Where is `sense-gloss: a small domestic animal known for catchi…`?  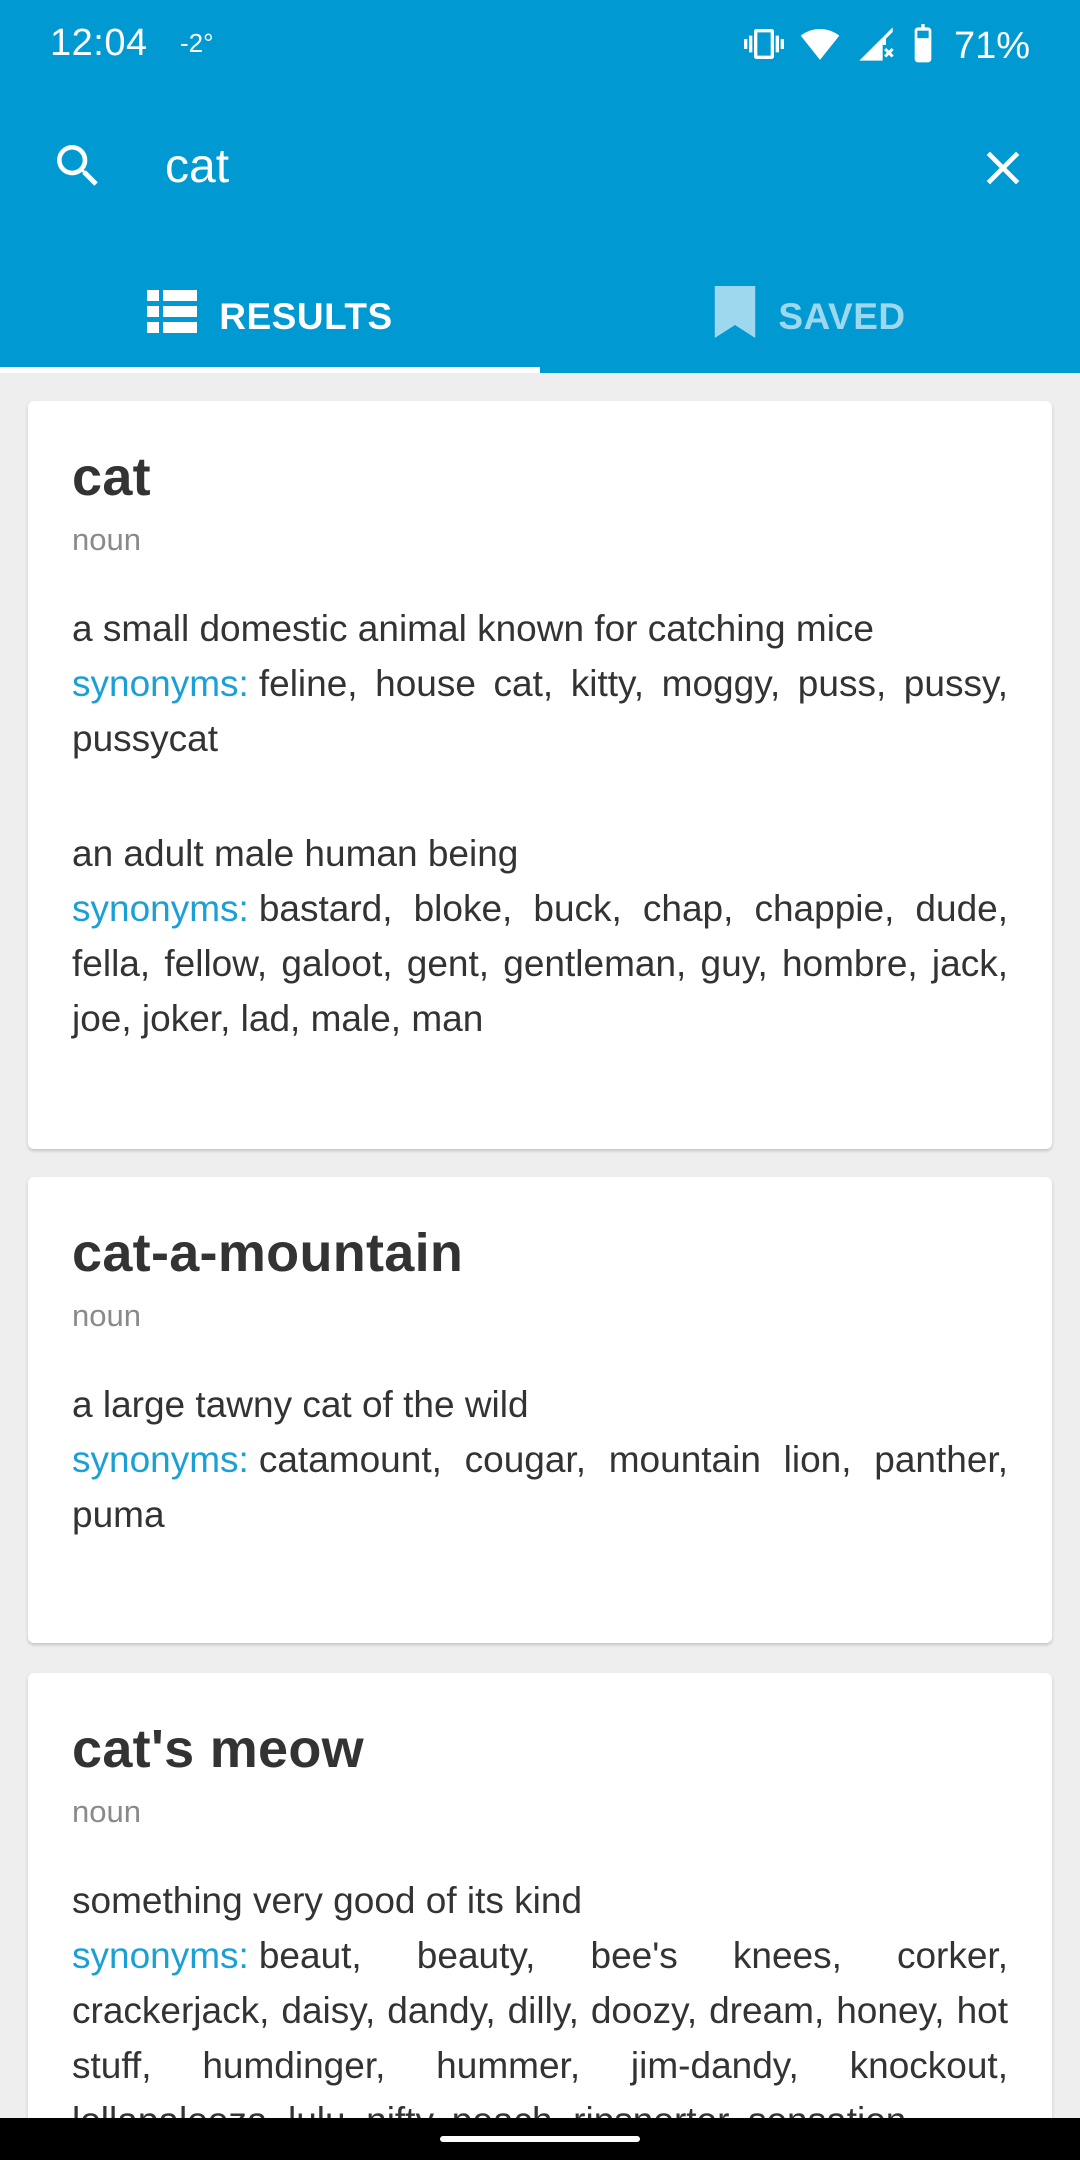 sense-gloss: a small domestic animal known for catchi… is located at coordinates (473, 628).